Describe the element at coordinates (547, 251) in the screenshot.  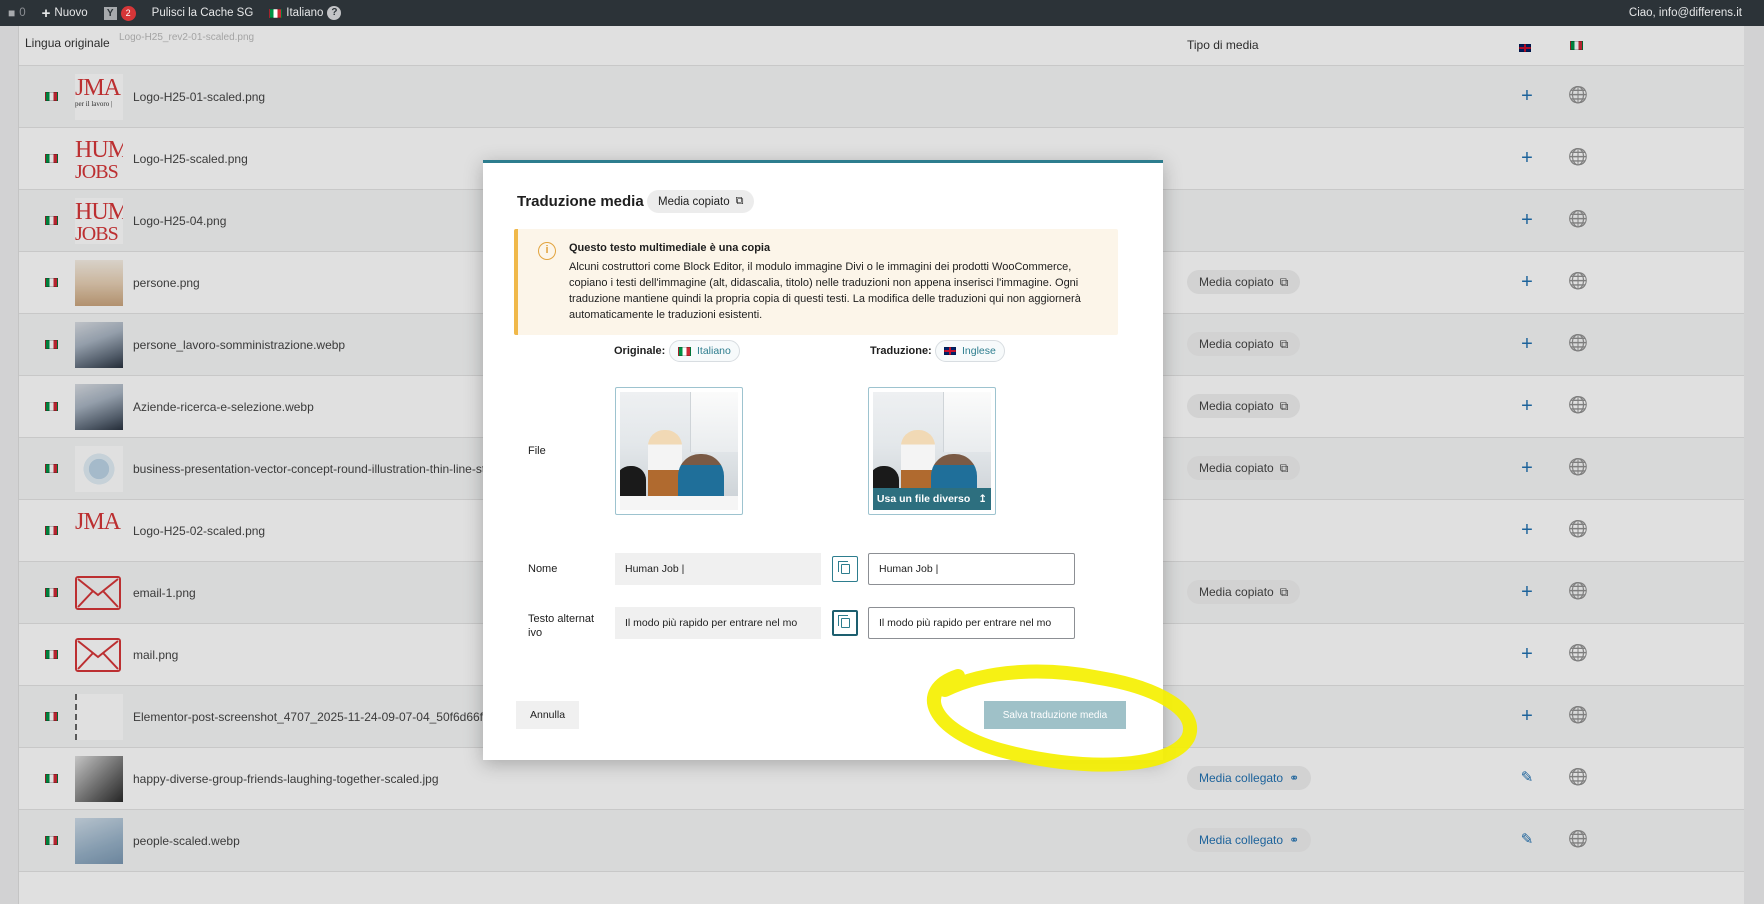
I see `info-icon: i` at that location.